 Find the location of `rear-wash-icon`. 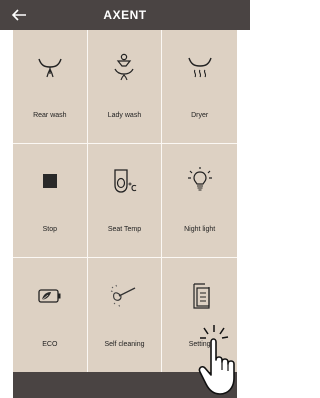

rear-wash-icon is located at coordinates (50, 68).